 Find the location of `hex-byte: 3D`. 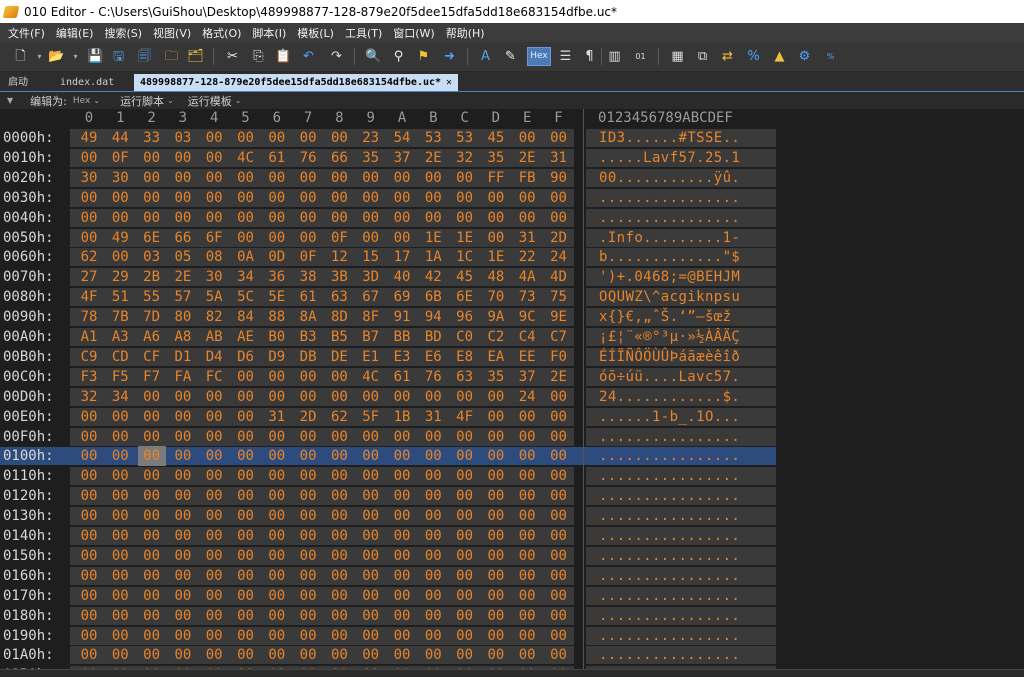

hex-byte: 3D is located at coordinates (371, 277).